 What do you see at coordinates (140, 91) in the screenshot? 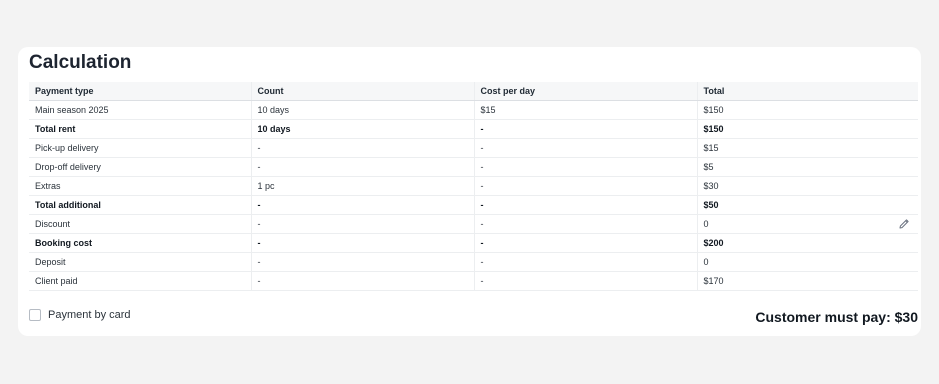
I see `column-header-payment-type: Payment type` at bounding box center [140, 91].